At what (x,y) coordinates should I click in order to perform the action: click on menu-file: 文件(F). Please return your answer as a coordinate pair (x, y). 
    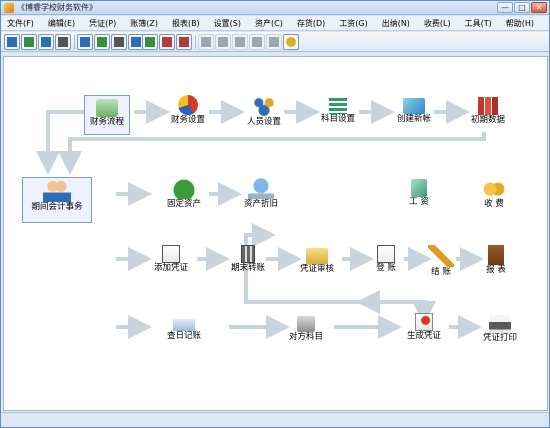
    Looking at the image, I should click on (20, 23).